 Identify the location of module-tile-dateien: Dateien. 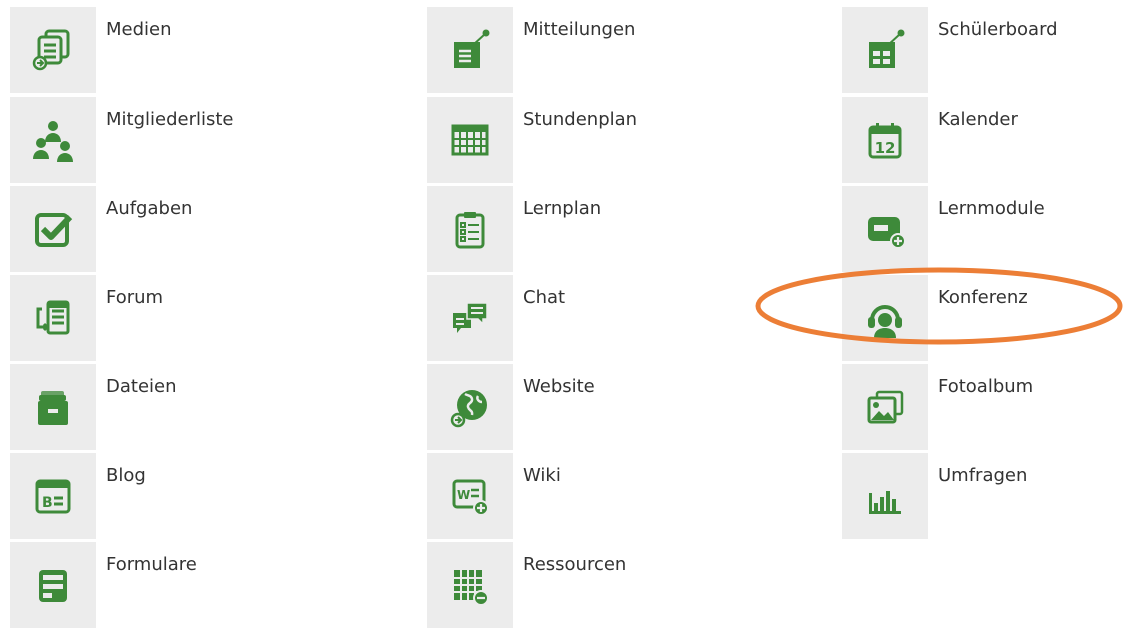
(210, 407).